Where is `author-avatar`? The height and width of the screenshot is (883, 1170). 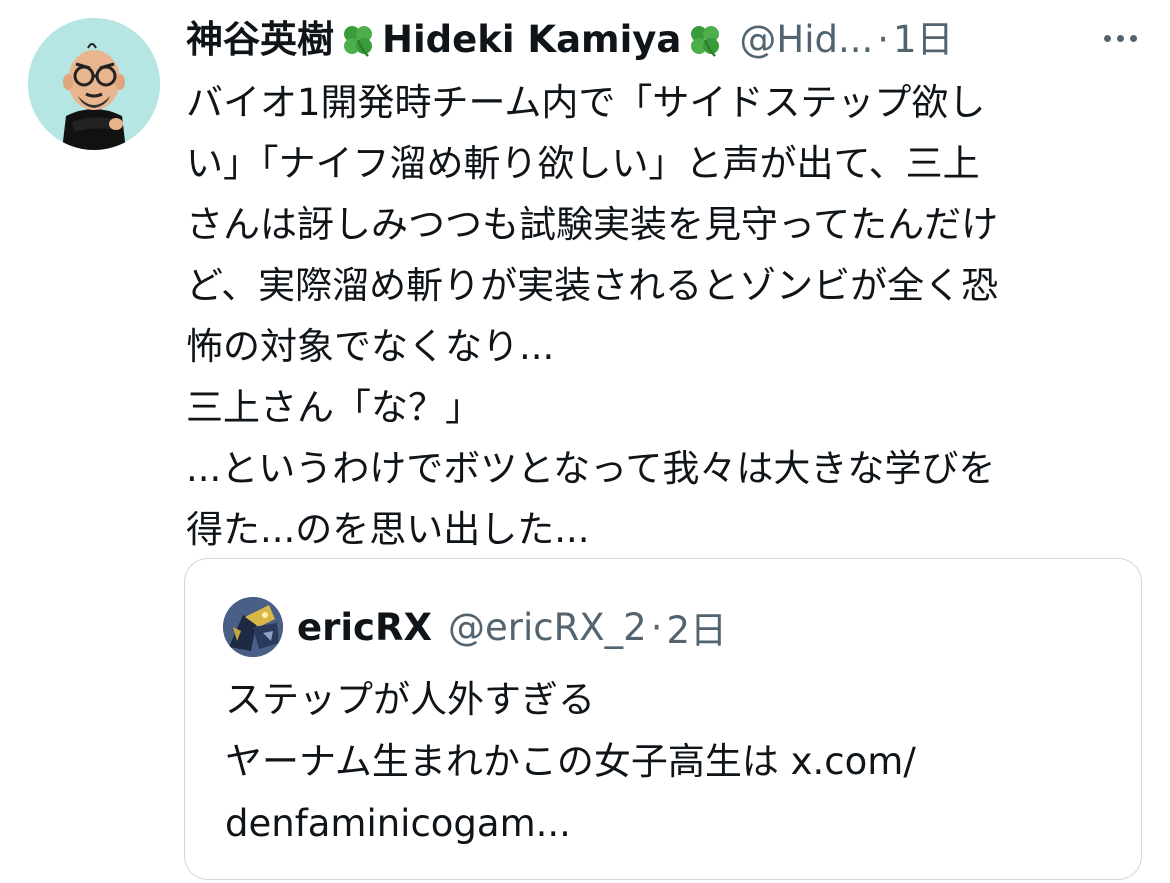 author-avatar is located at coordinates (94, 84).